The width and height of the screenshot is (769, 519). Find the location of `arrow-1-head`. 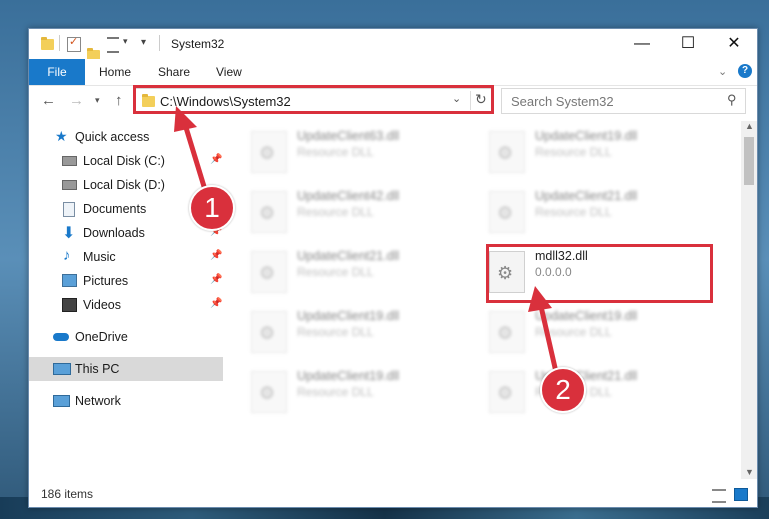

arrow-1-head is located at coordinates (185, 119).